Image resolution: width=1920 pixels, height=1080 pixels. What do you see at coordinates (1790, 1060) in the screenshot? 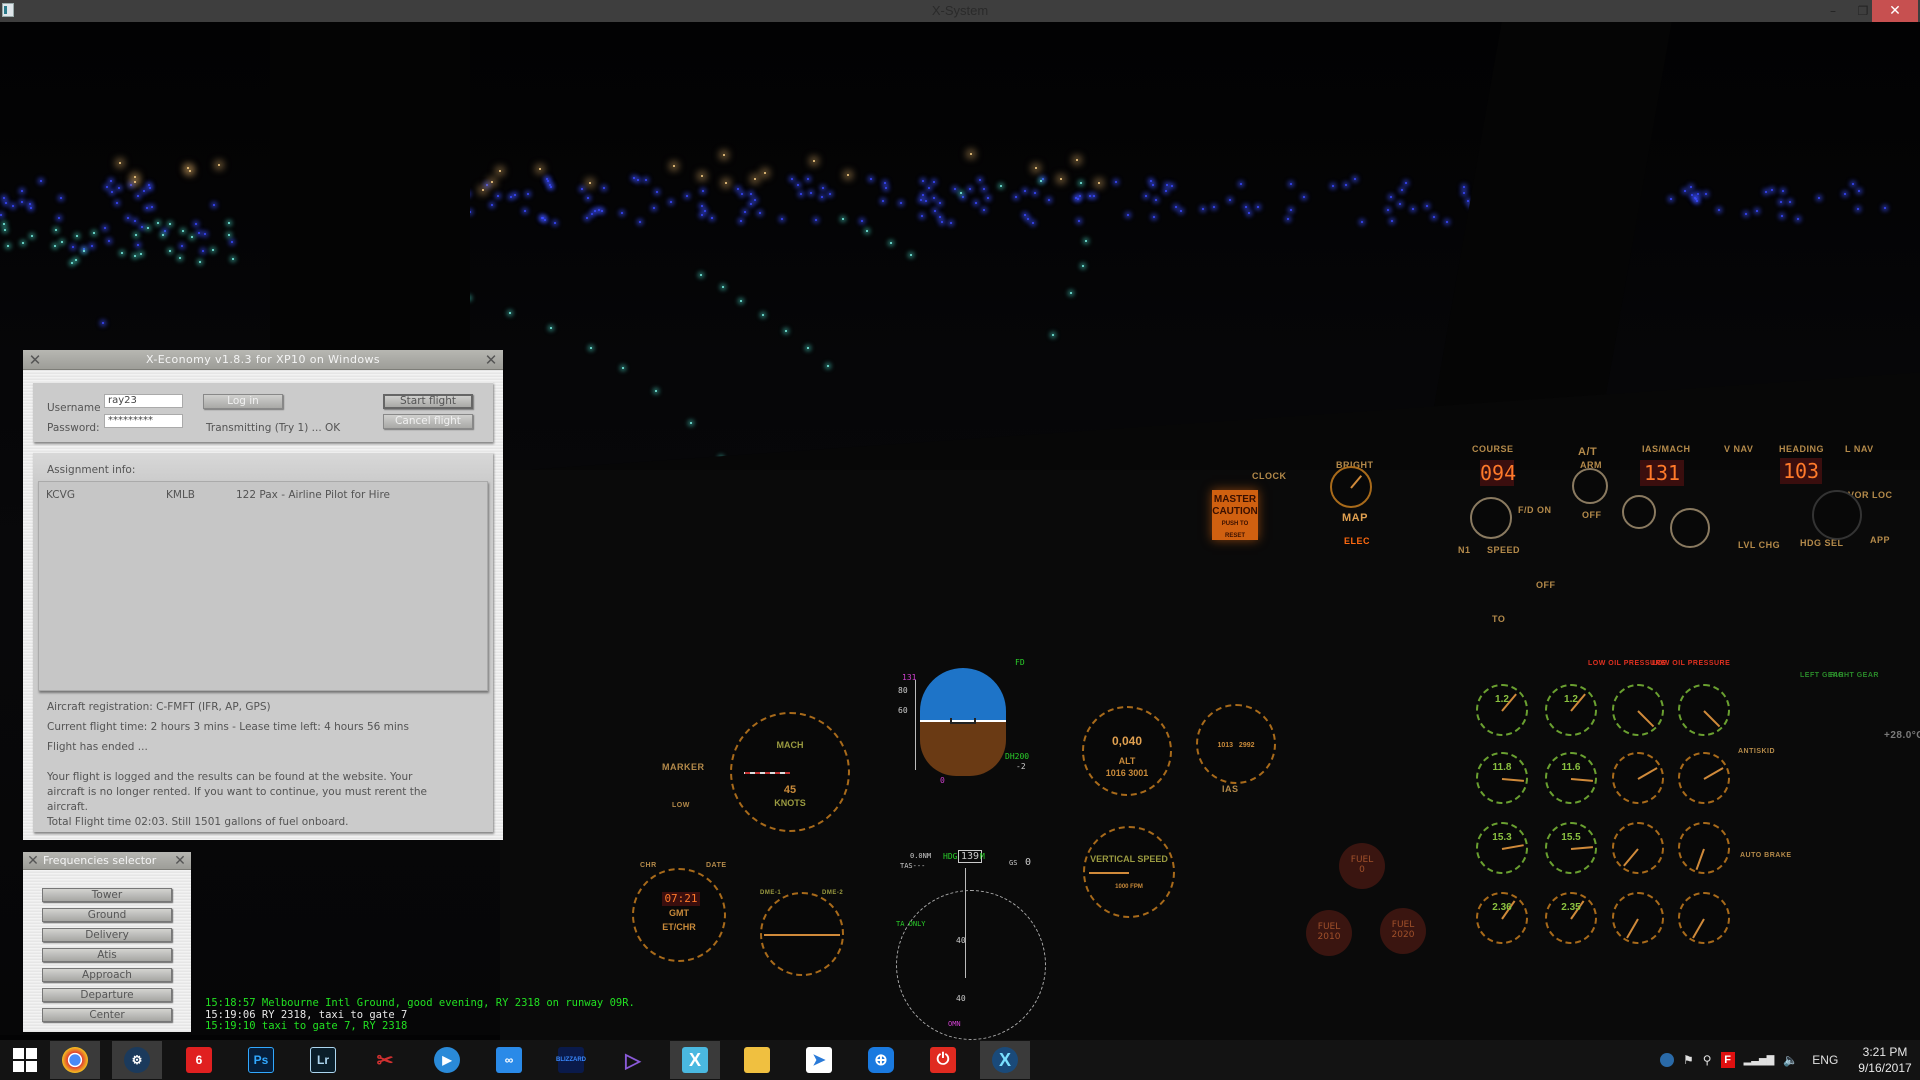
I see `volume-icon: 🔈` at bounding box center [1790, 1060].